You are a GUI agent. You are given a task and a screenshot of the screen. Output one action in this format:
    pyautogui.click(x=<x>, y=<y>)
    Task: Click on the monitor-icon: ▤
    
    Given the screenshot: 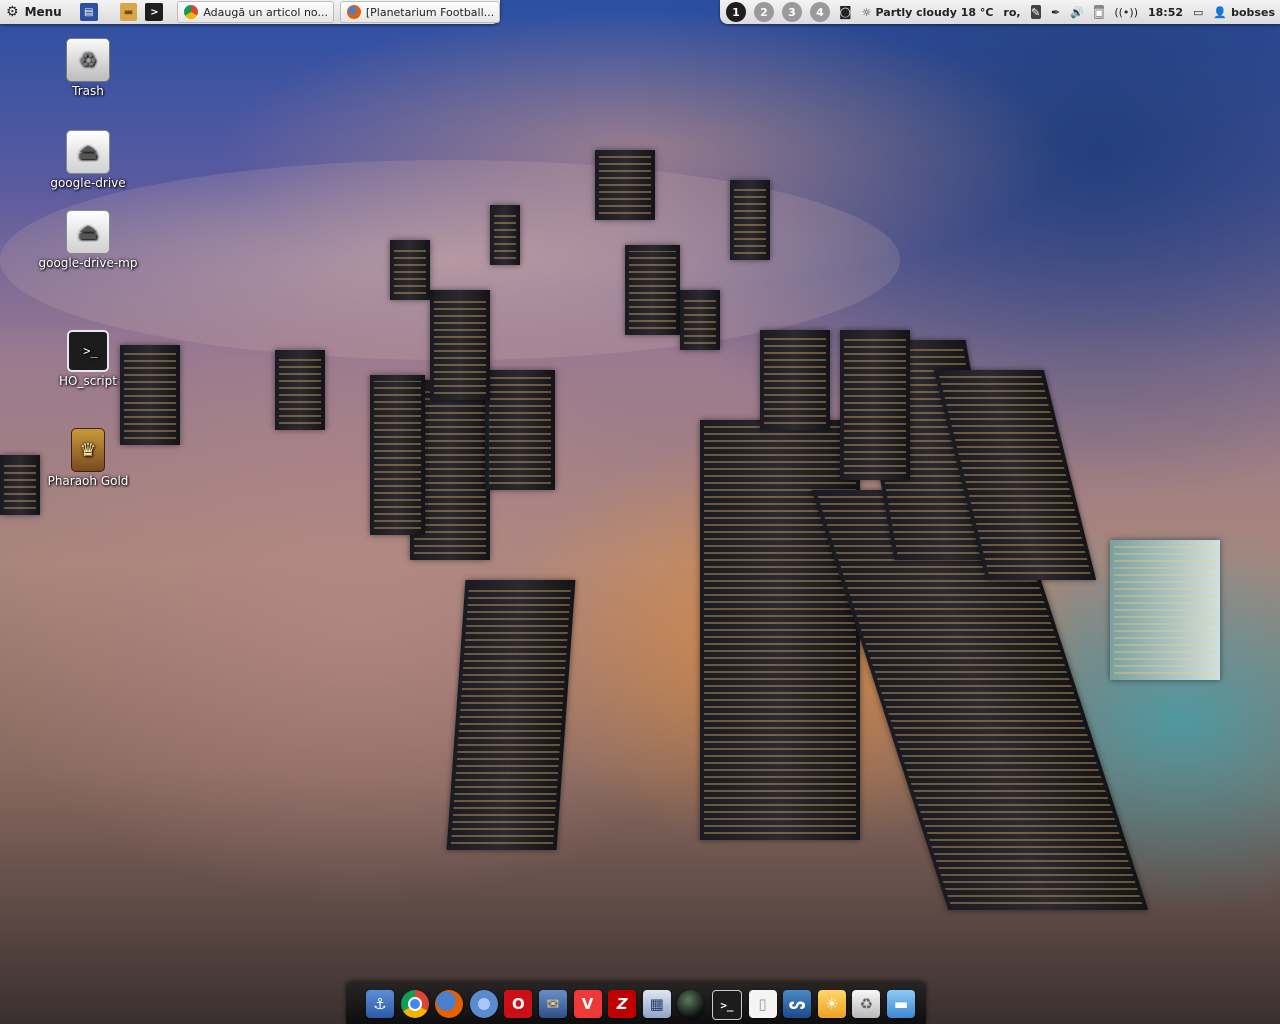 What is the action you would take?
    pyautogui.click(x=88, y=12)
    